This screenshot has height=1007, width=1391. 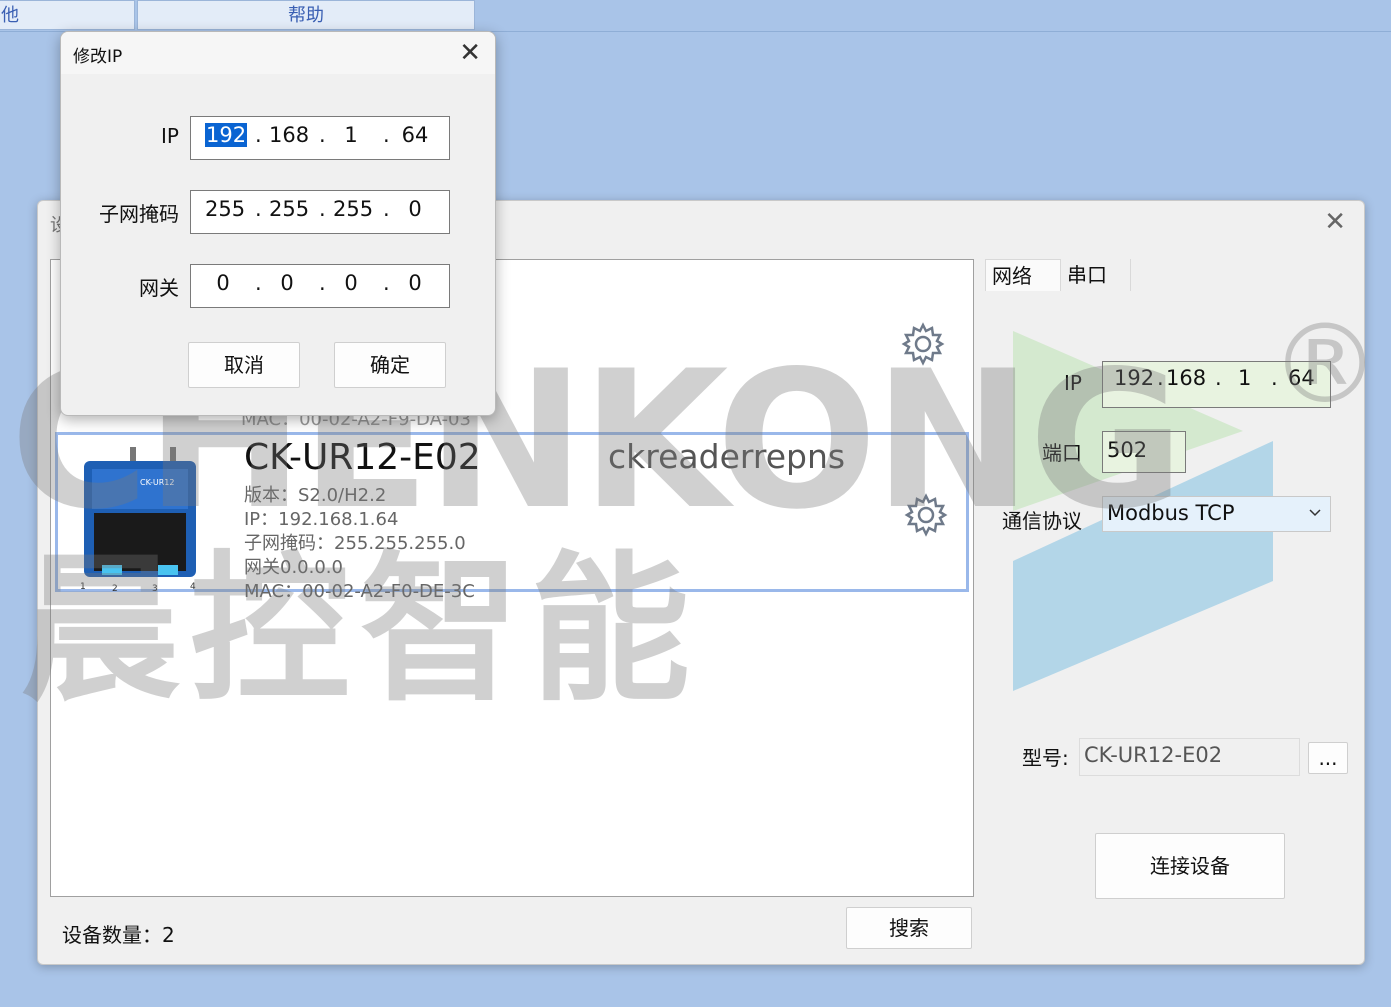 What do you see at coordinates (359, 591) in the screenshot?
I see `device-mac: MAC：00-02-A2-F0-DE-3C` at bounding box center [359, 591].